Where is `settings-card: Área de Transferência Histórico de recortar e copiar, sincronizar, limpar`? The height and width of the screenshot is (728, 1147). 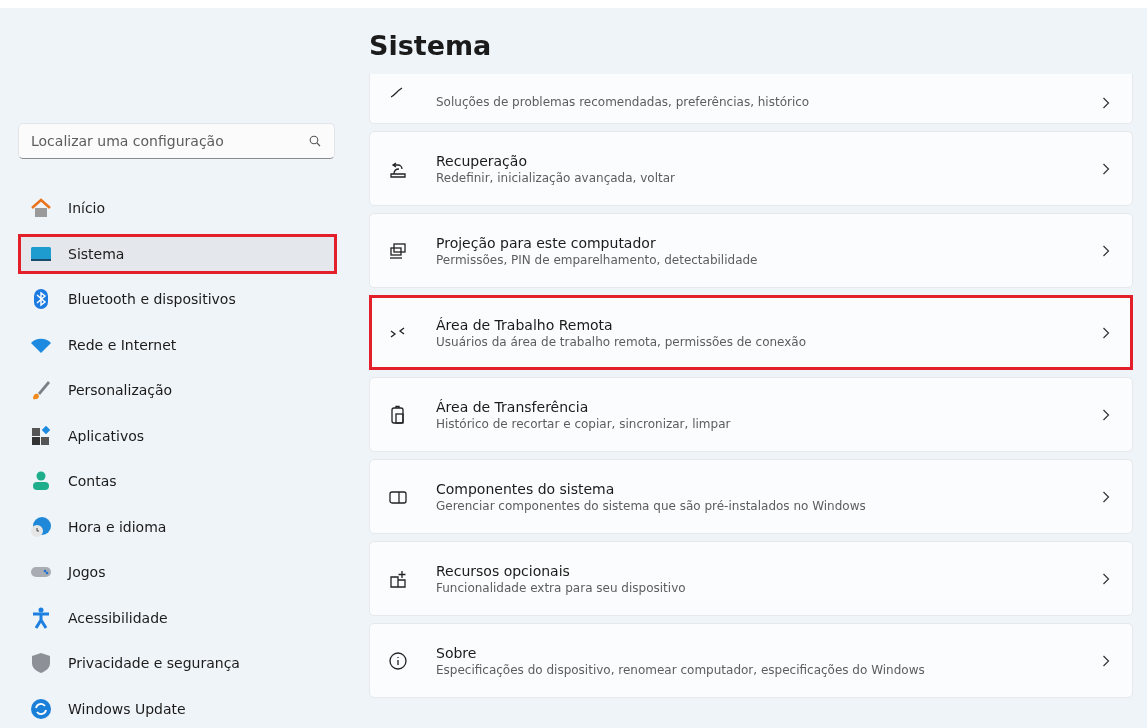 settings-card: Área de Transferência Histórico de recortar e copiar, sincronizar, limpar is located at coordinates (751, 414).